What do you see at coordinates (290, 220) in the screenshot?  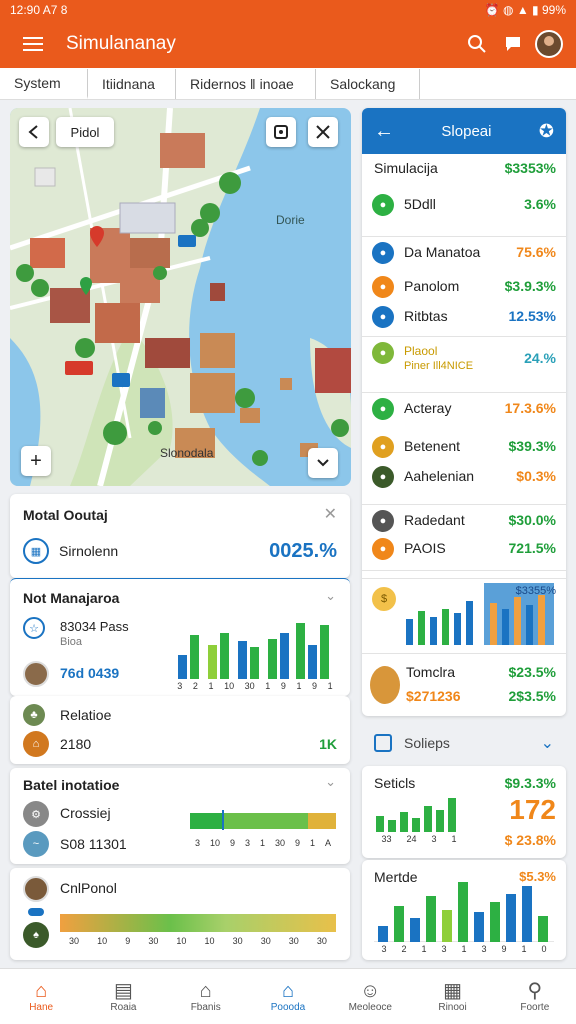 I see `map-label-water: Dorie` at bounding box center [290, 220].